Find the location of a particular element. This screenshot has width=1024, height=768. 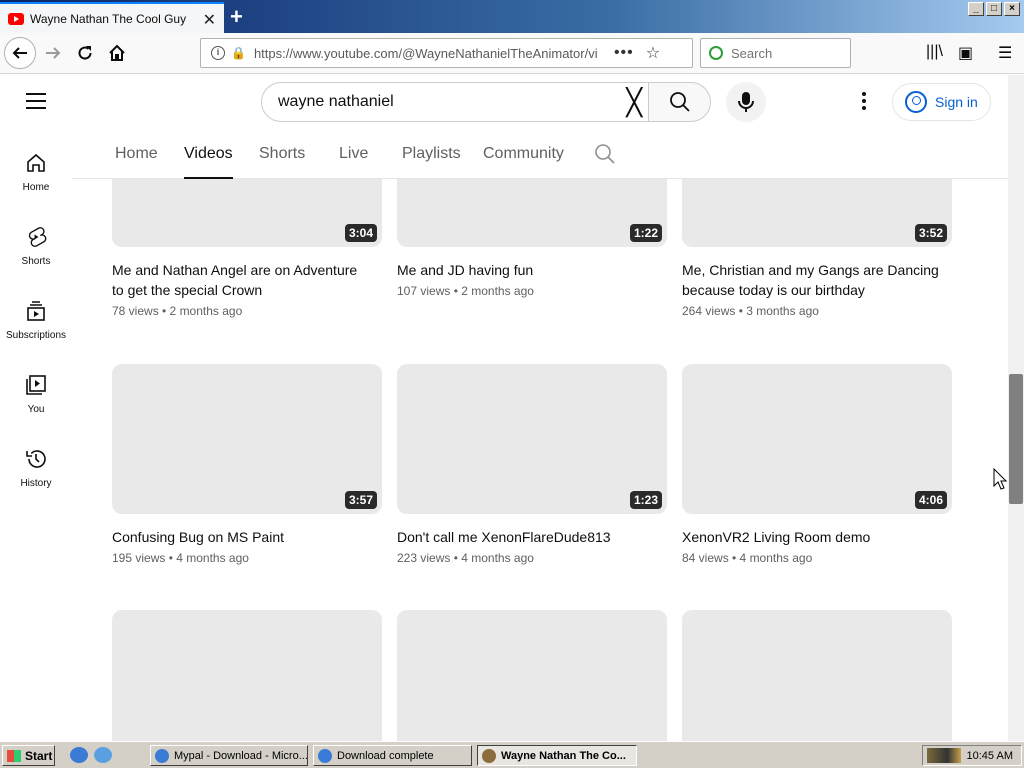

guide-label: History is located at coordinates (36, 483).